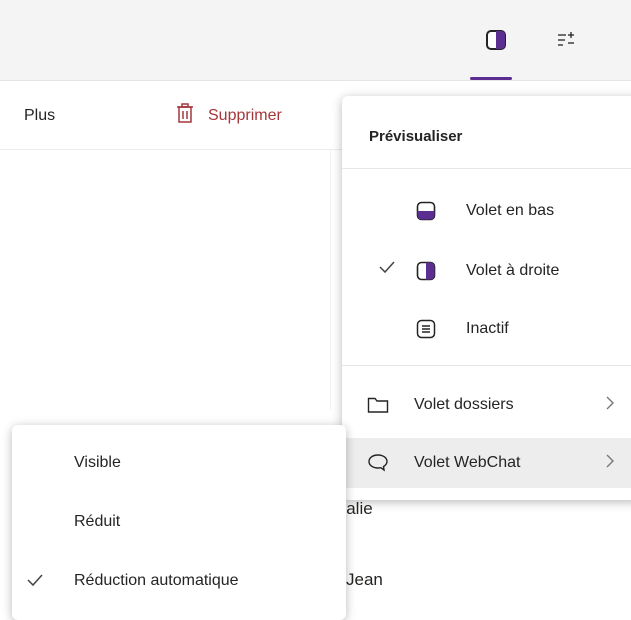 The width and height of the screenshot is (631, 620). What do you see at coordinates (426, 211) in the screenshot?
I see `bottom-pane-icon` at bounding box center [426, 211].